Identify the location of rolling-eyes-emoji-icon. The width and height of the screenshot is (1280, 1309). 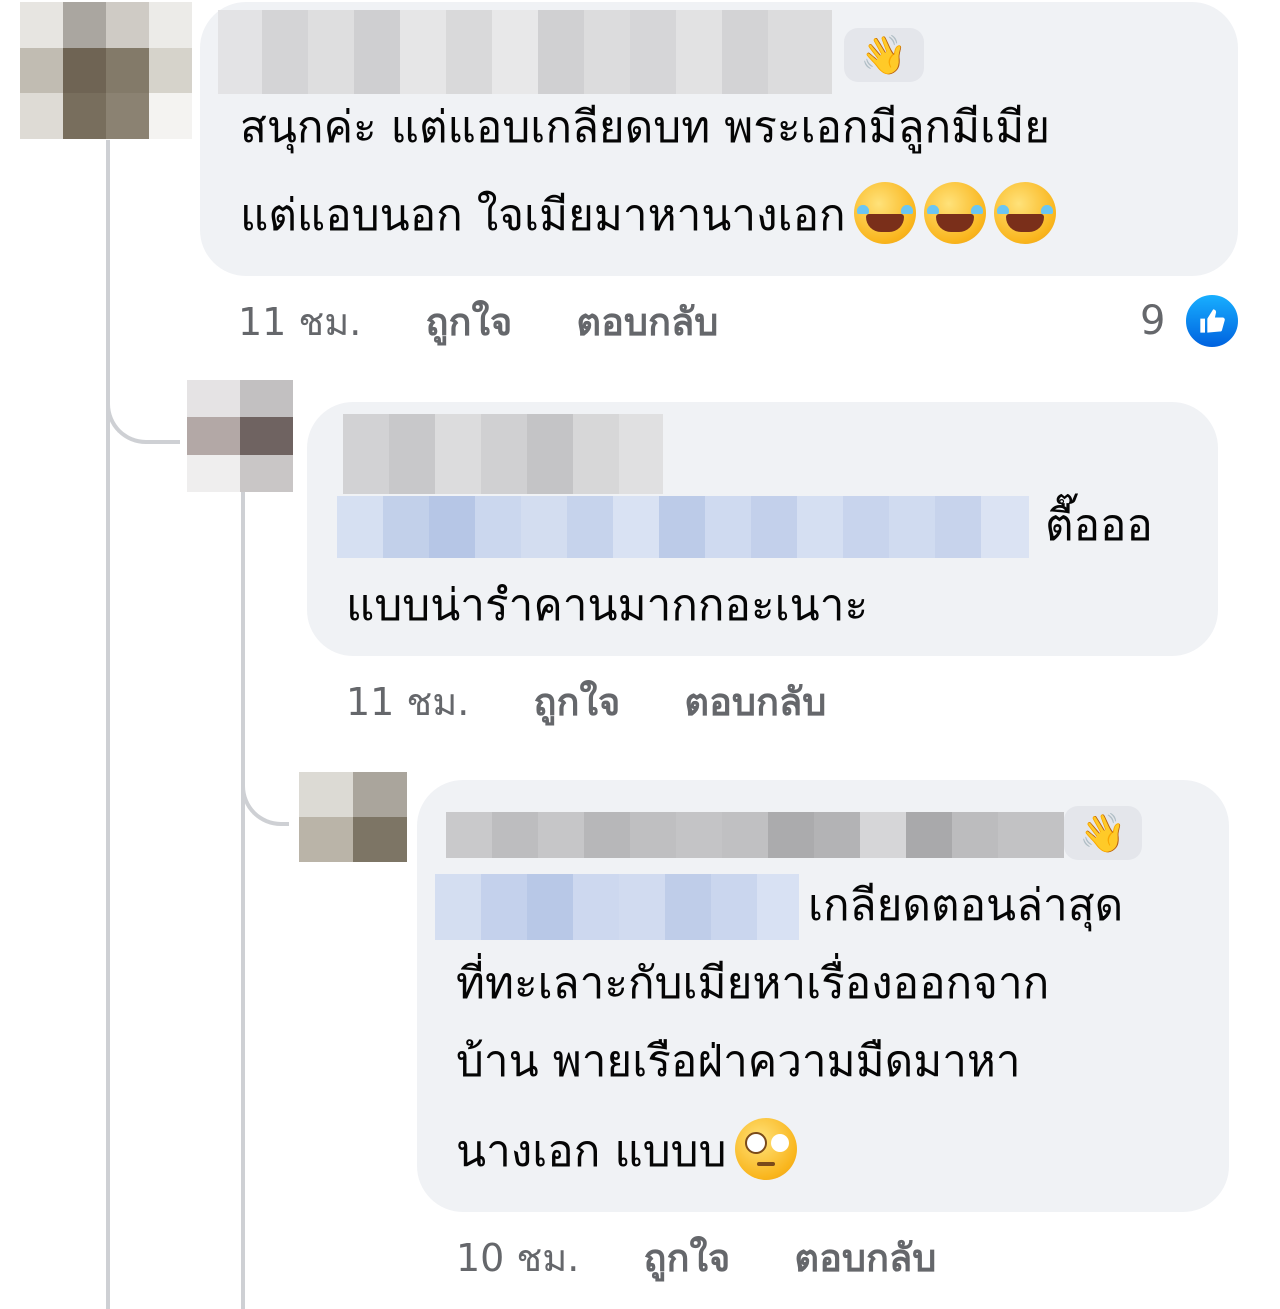
(765, 1149).